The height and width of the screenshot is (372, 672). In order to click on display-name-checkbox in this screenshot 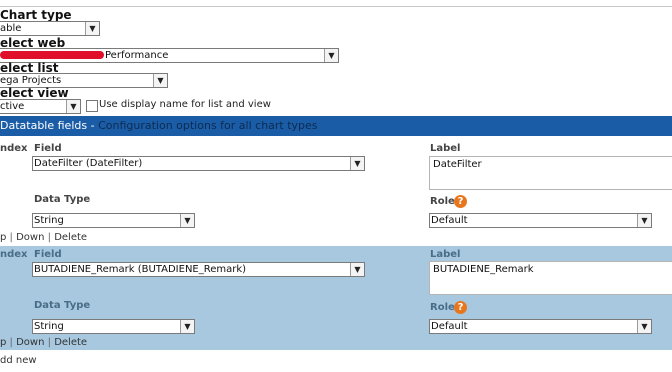, I will do `click(92, 106)`.